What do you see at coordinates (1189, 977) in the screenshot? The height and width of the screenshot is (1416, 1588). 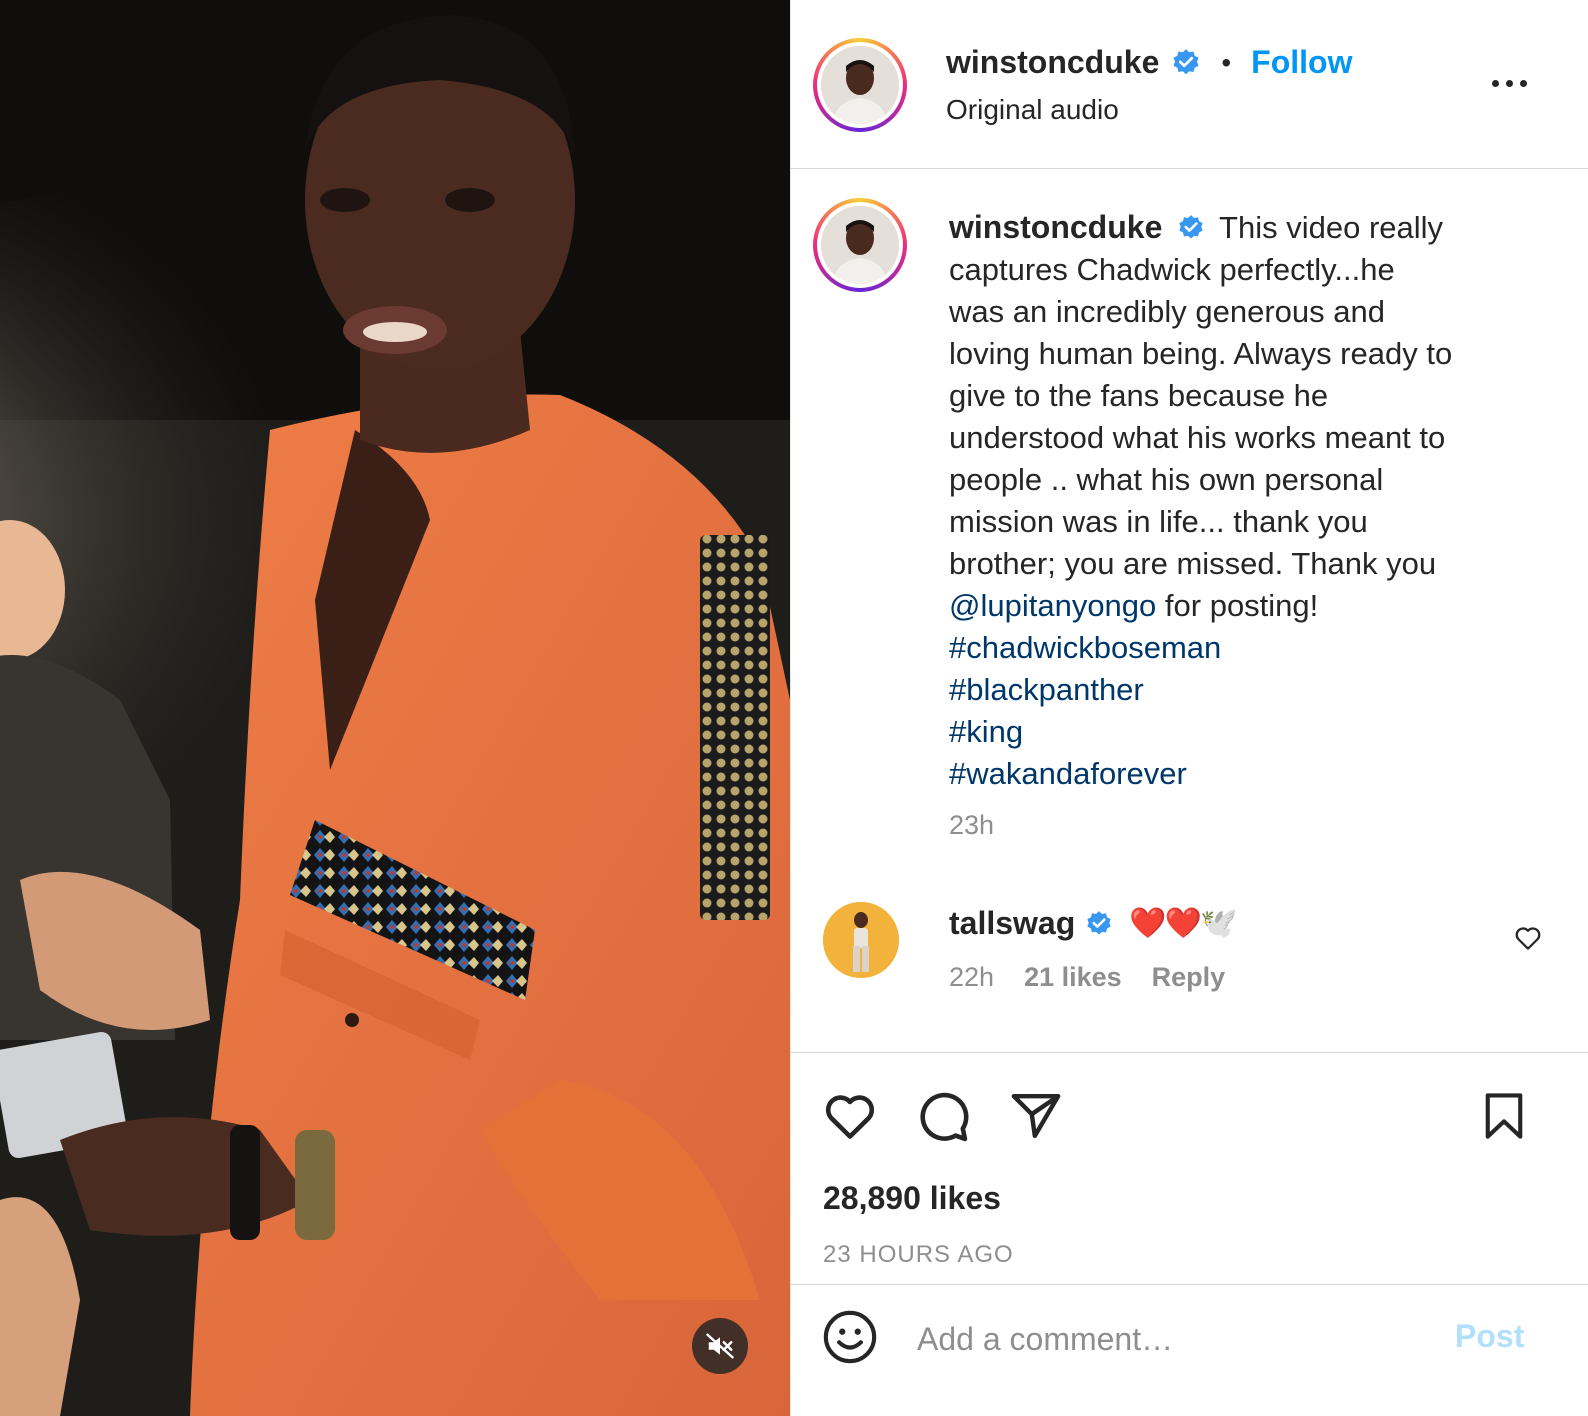 I see `reply-button: Reply` at bounding box center [1189, 977].